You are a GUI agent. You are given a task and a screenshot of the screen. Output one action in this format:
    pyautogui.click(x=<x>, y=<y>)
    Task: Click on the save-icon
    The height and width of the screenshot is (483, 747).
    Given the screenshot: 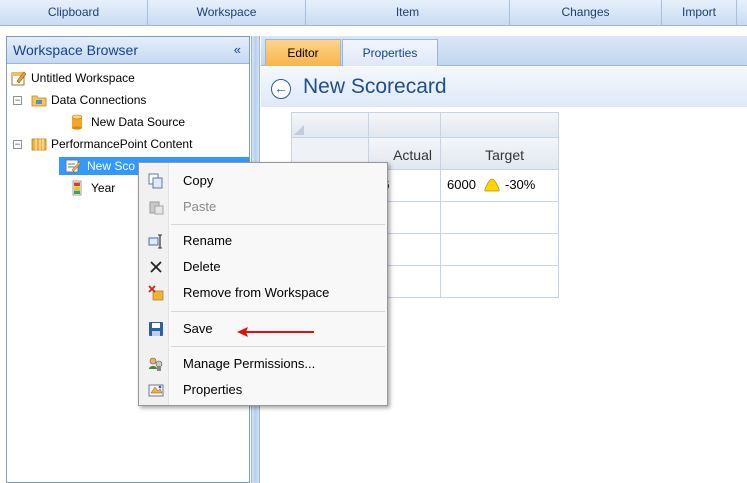 What is the action you would take?
    pyautogui.click(x=156, y=329)
    